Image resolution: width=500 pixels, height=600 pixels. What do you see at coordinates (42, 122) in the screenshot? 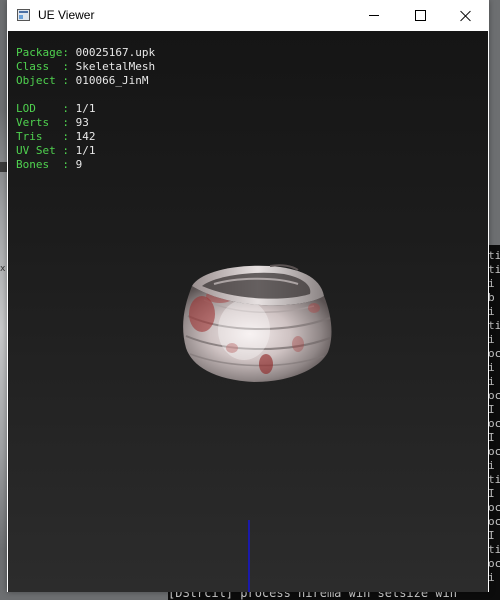
I see `info-label: Verts :` at bounding box center [42, 122].